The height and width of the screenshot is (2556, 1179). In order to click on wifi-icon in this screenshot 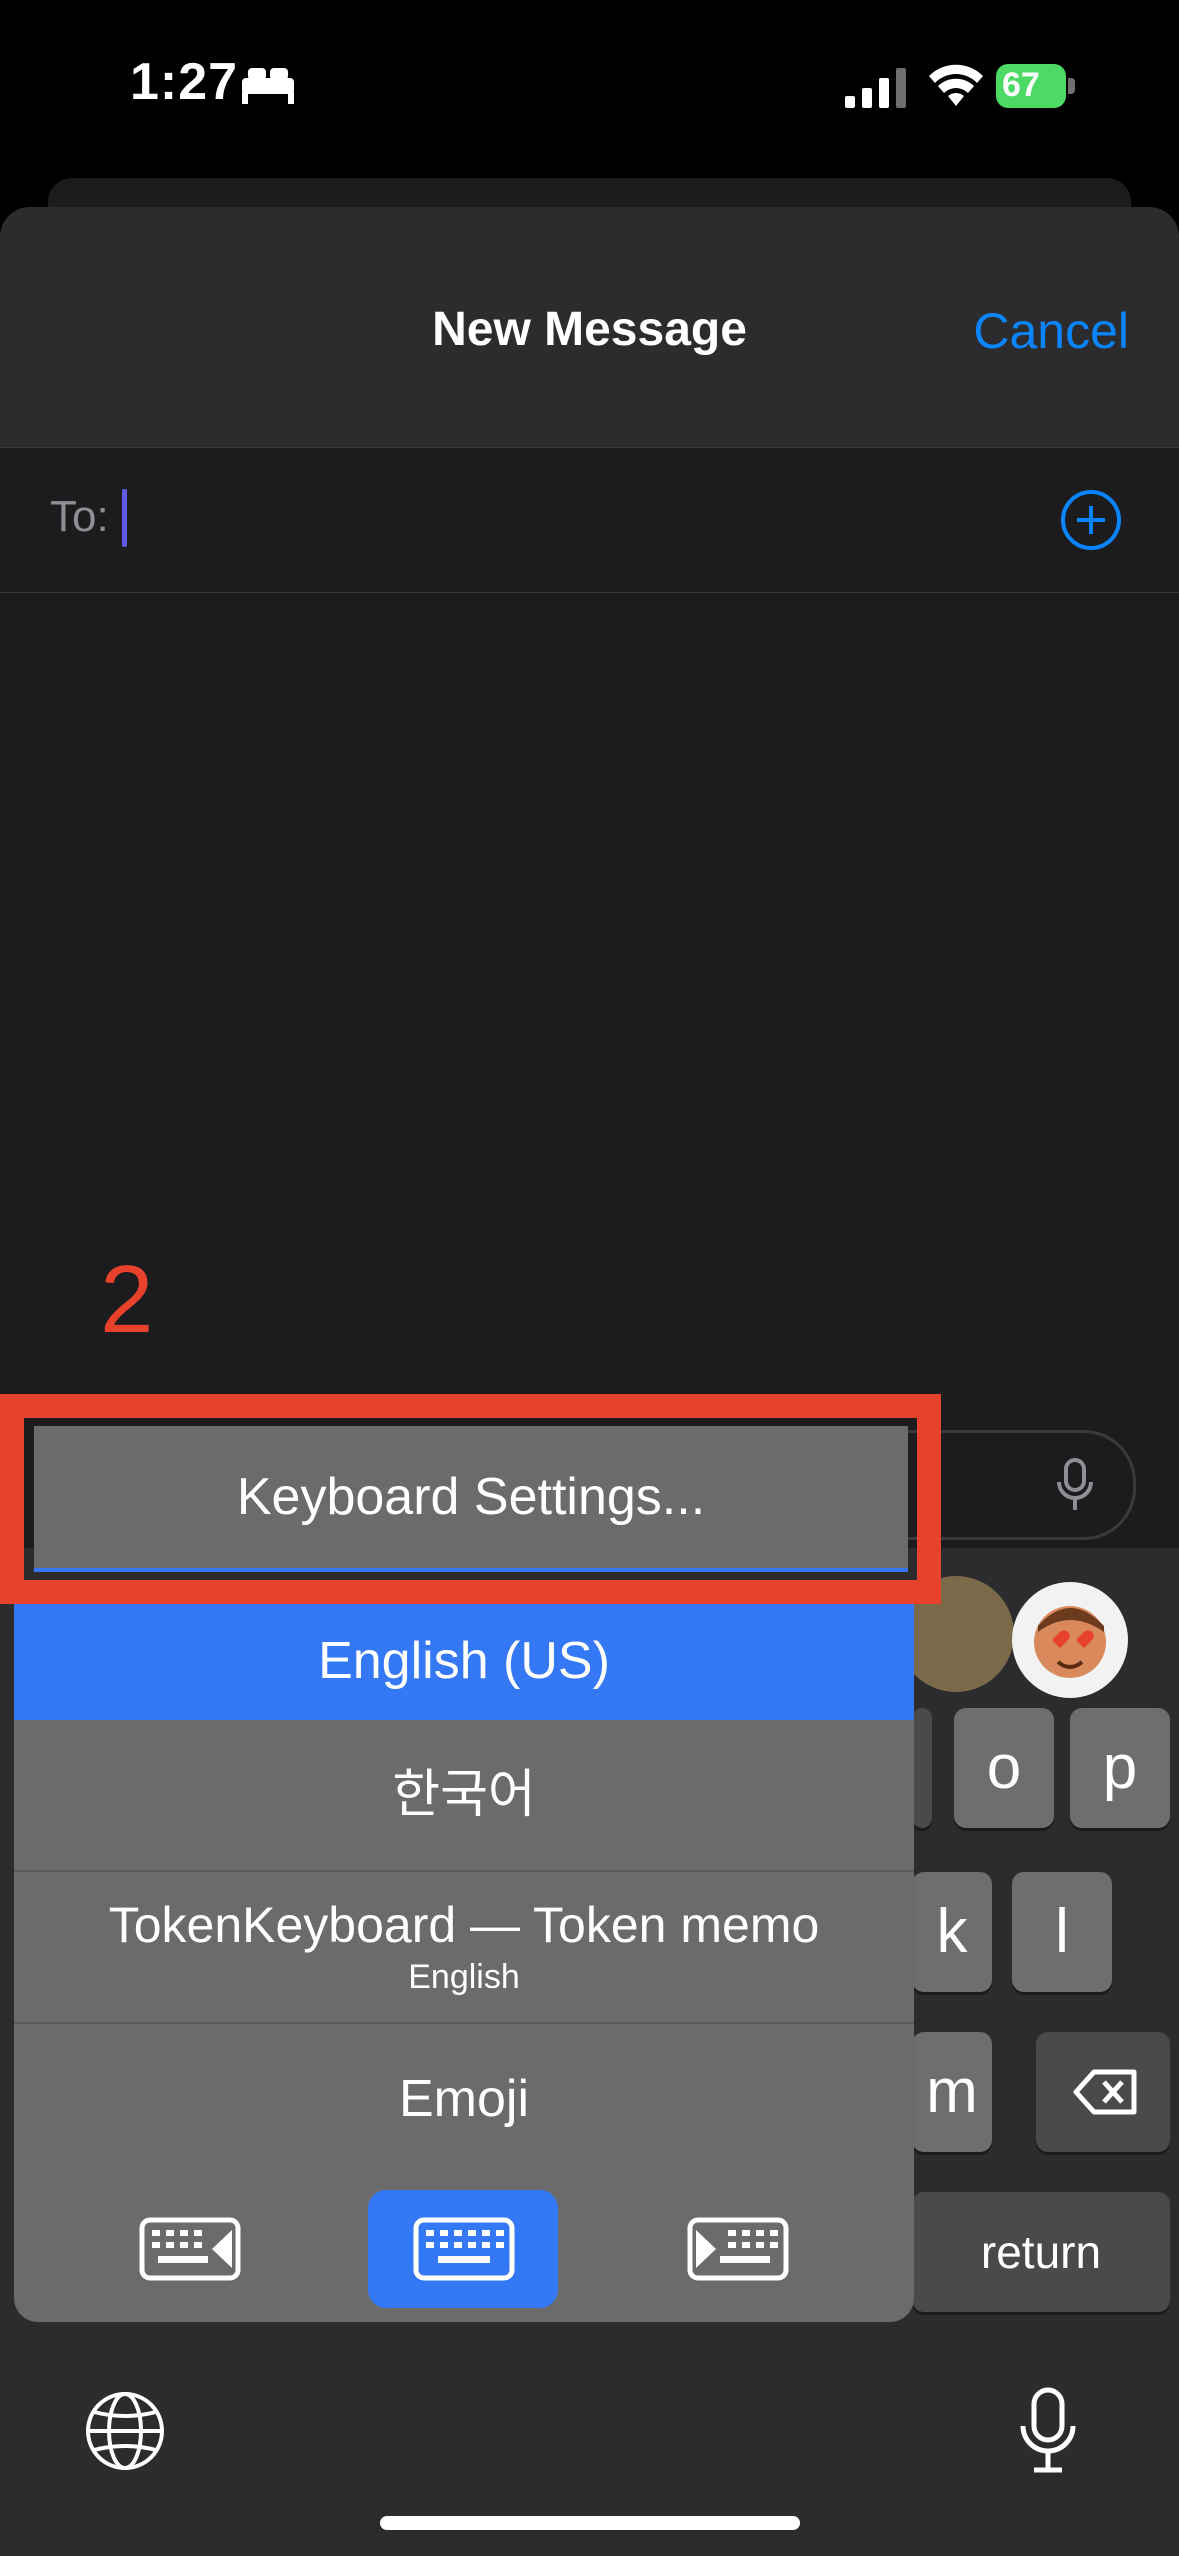, I will do `click(956, 85)`.